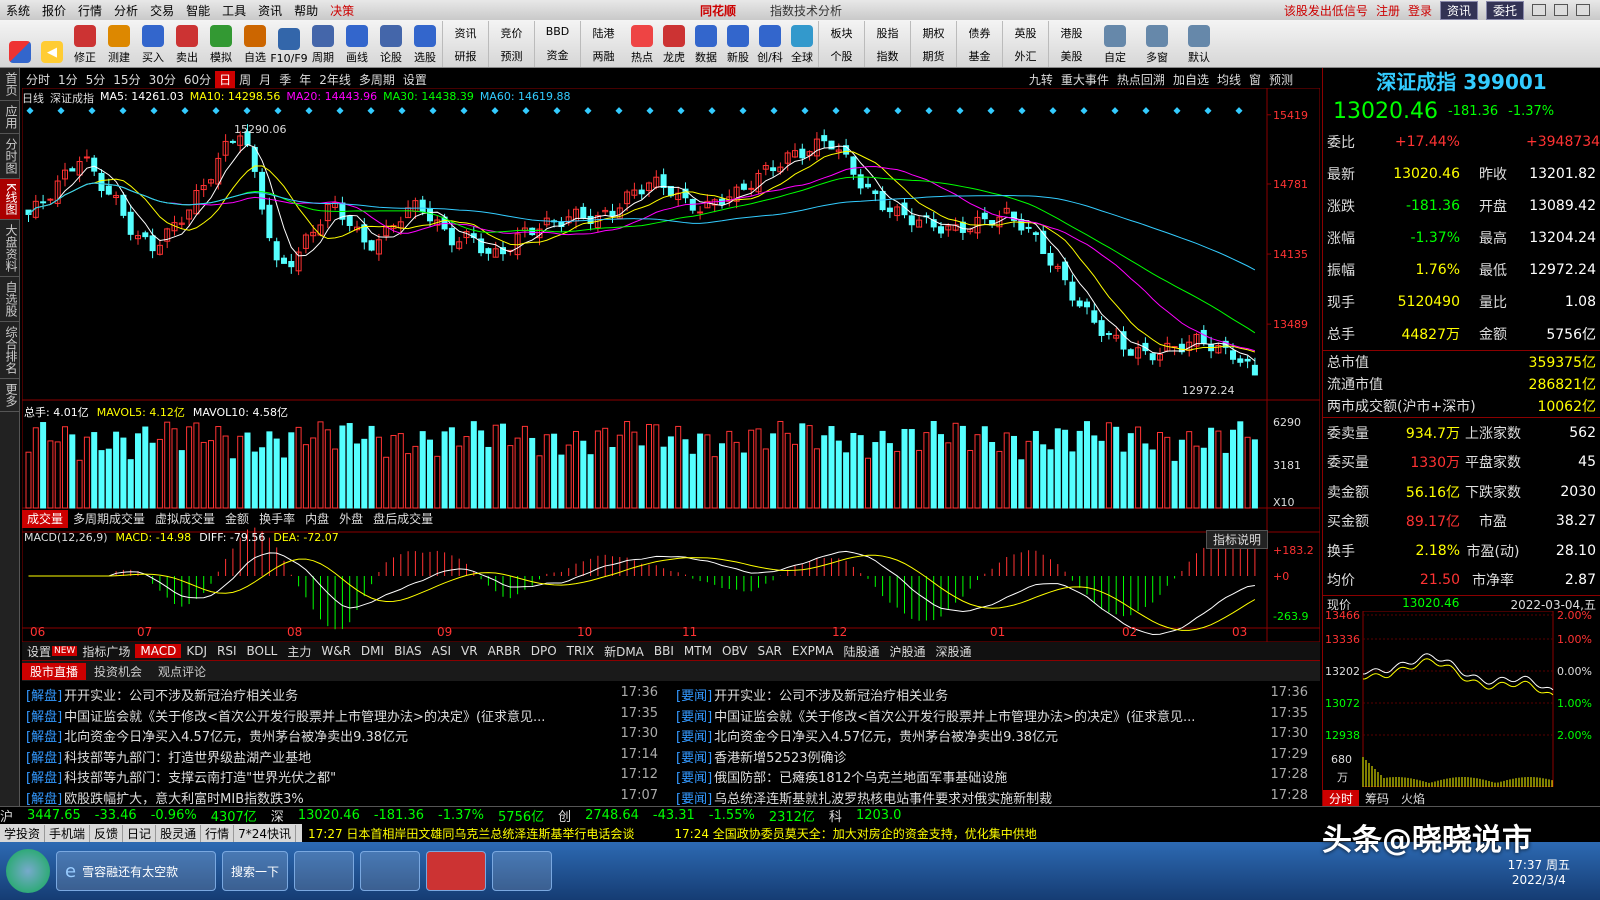  What do you see at coordinates (408, 651) in the screenshot?
I see `indicator-tab-9: BIAS` at bounding box center [408, 651].